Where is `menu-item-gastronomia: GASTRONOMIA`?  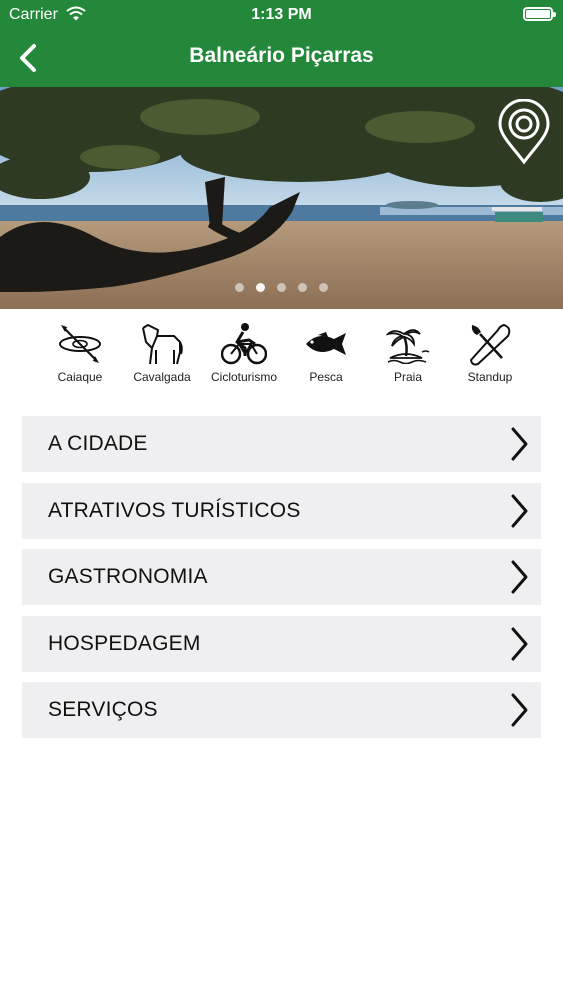 menu-item-gastronomia: GASTRONOMIA is located at coordinates (281, 577).